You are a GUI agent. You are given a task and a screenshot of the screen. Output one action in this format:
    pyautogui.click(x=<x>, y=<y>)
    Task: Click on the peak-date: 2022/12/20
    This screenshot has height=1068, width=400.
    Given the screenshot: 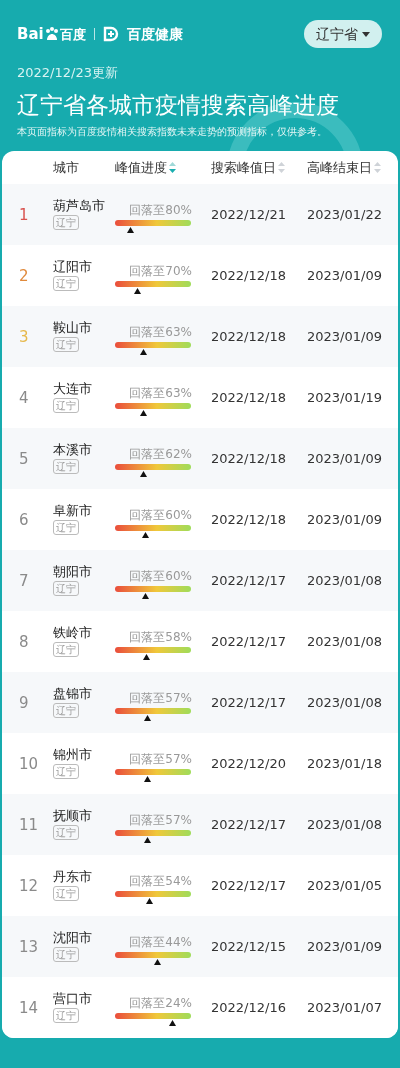 What is the action you would take?
    pyautogui.click(x=249, y=764)
    